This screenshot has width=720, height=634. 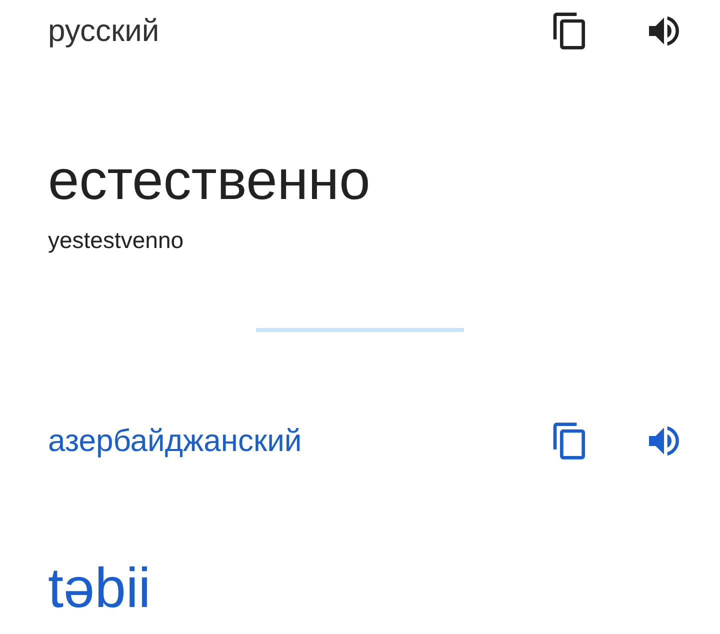 I want to click on transliteration: yestestvenno, so click(x=116, y=240).